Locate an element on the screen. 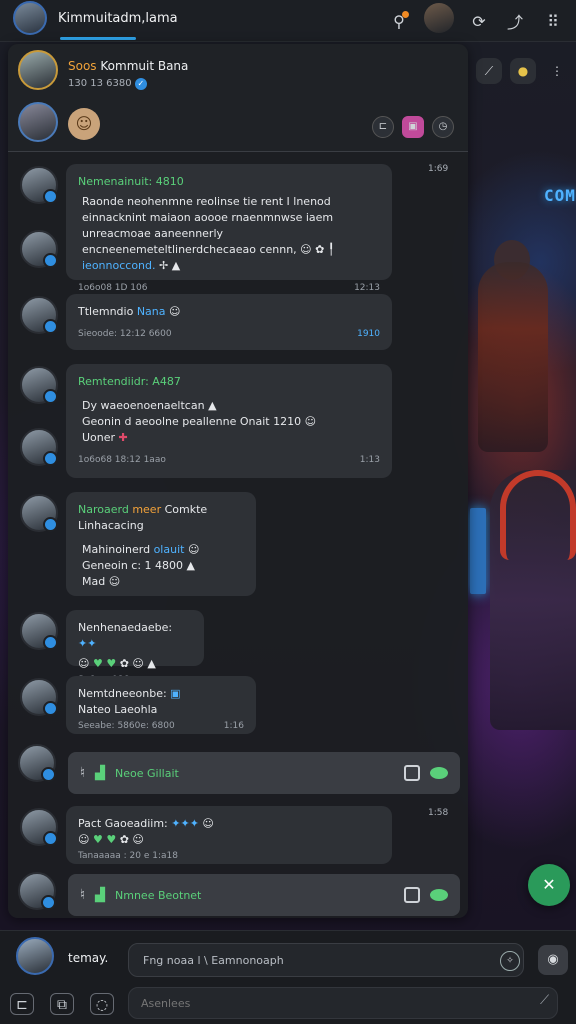 Image resolution: width=576 pixels, height=1024 pixels. channel-avatar is located at coordinates (30, 18).